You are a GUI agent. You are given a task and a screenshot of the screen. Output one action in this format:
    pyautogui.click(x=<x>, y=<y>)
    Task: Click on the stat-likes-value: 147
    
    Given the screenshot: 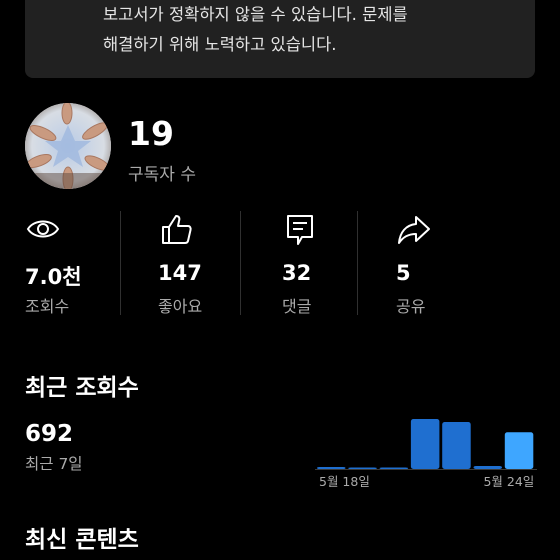 What is the action you would take?
    pyautogui.click(x=180, y=273)
    